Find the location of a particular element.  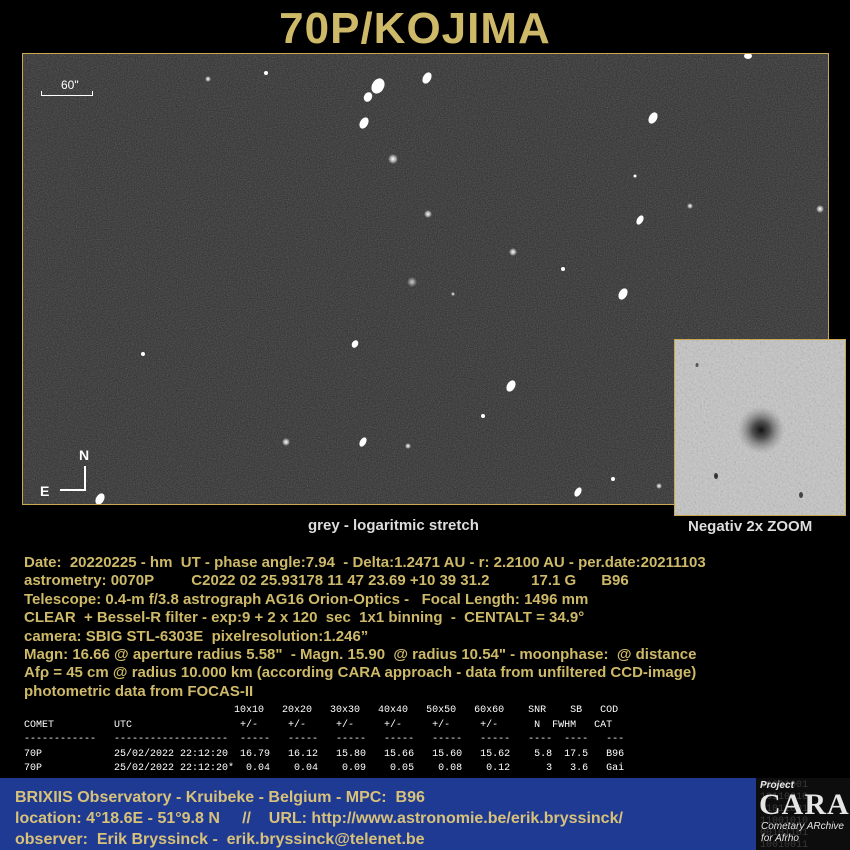

info-line-photometry-source: photometric data from FOCAS-II is located at coordinates (139, 691).